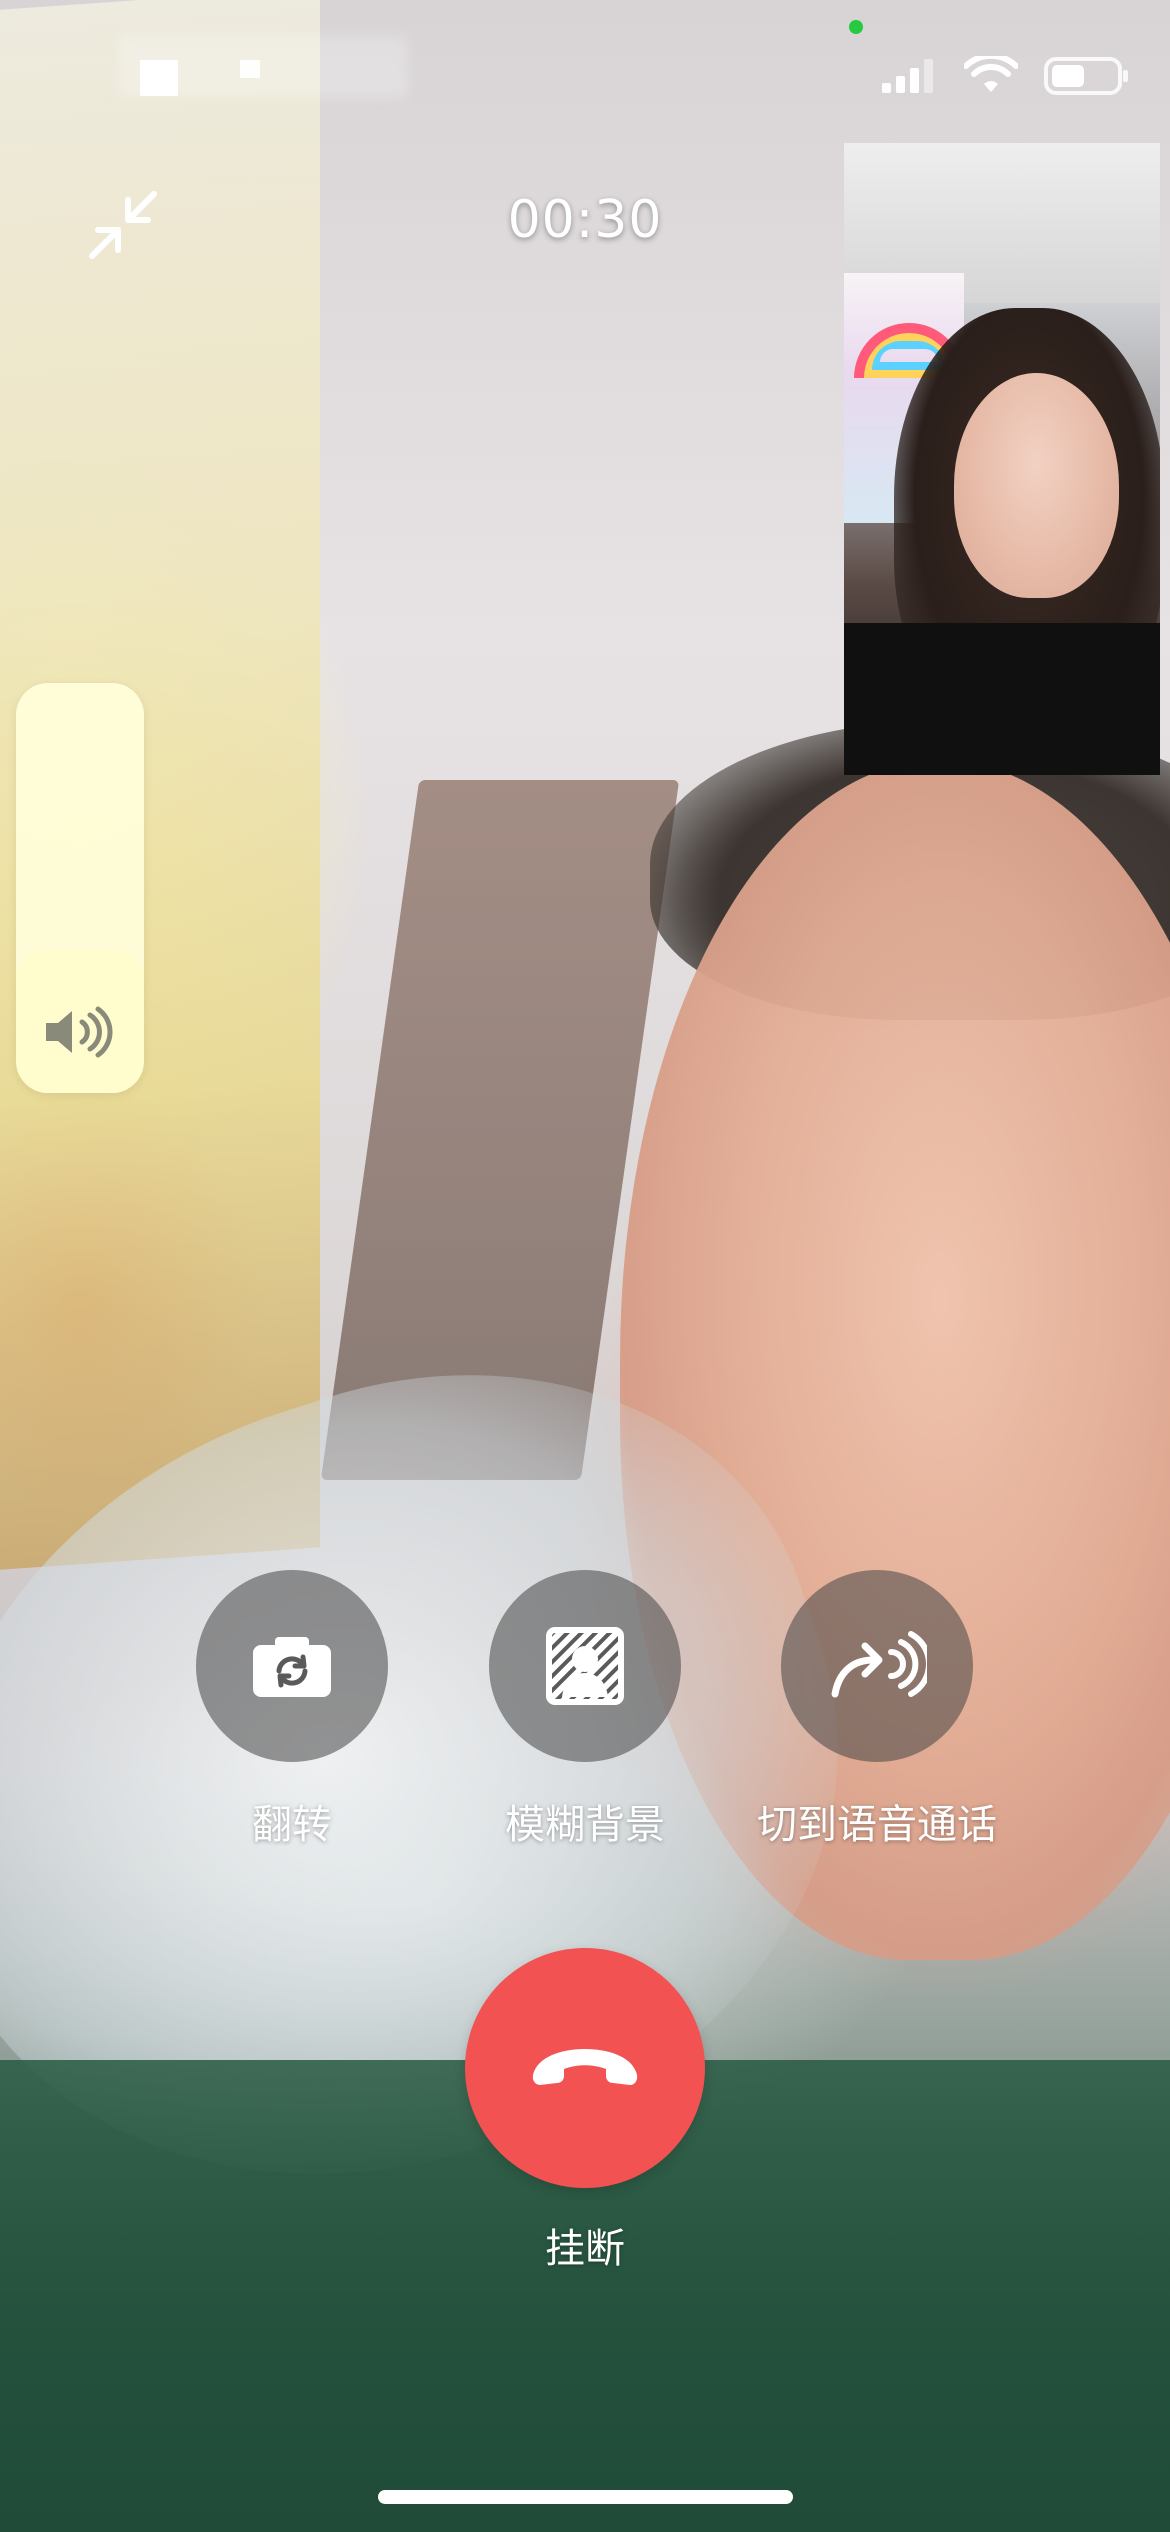 The image size is (1170, 2532). What do you see at coordinates (79, 1032) in the screenshot?
I see `speaker-icon` at bounding box center [79, 1032].